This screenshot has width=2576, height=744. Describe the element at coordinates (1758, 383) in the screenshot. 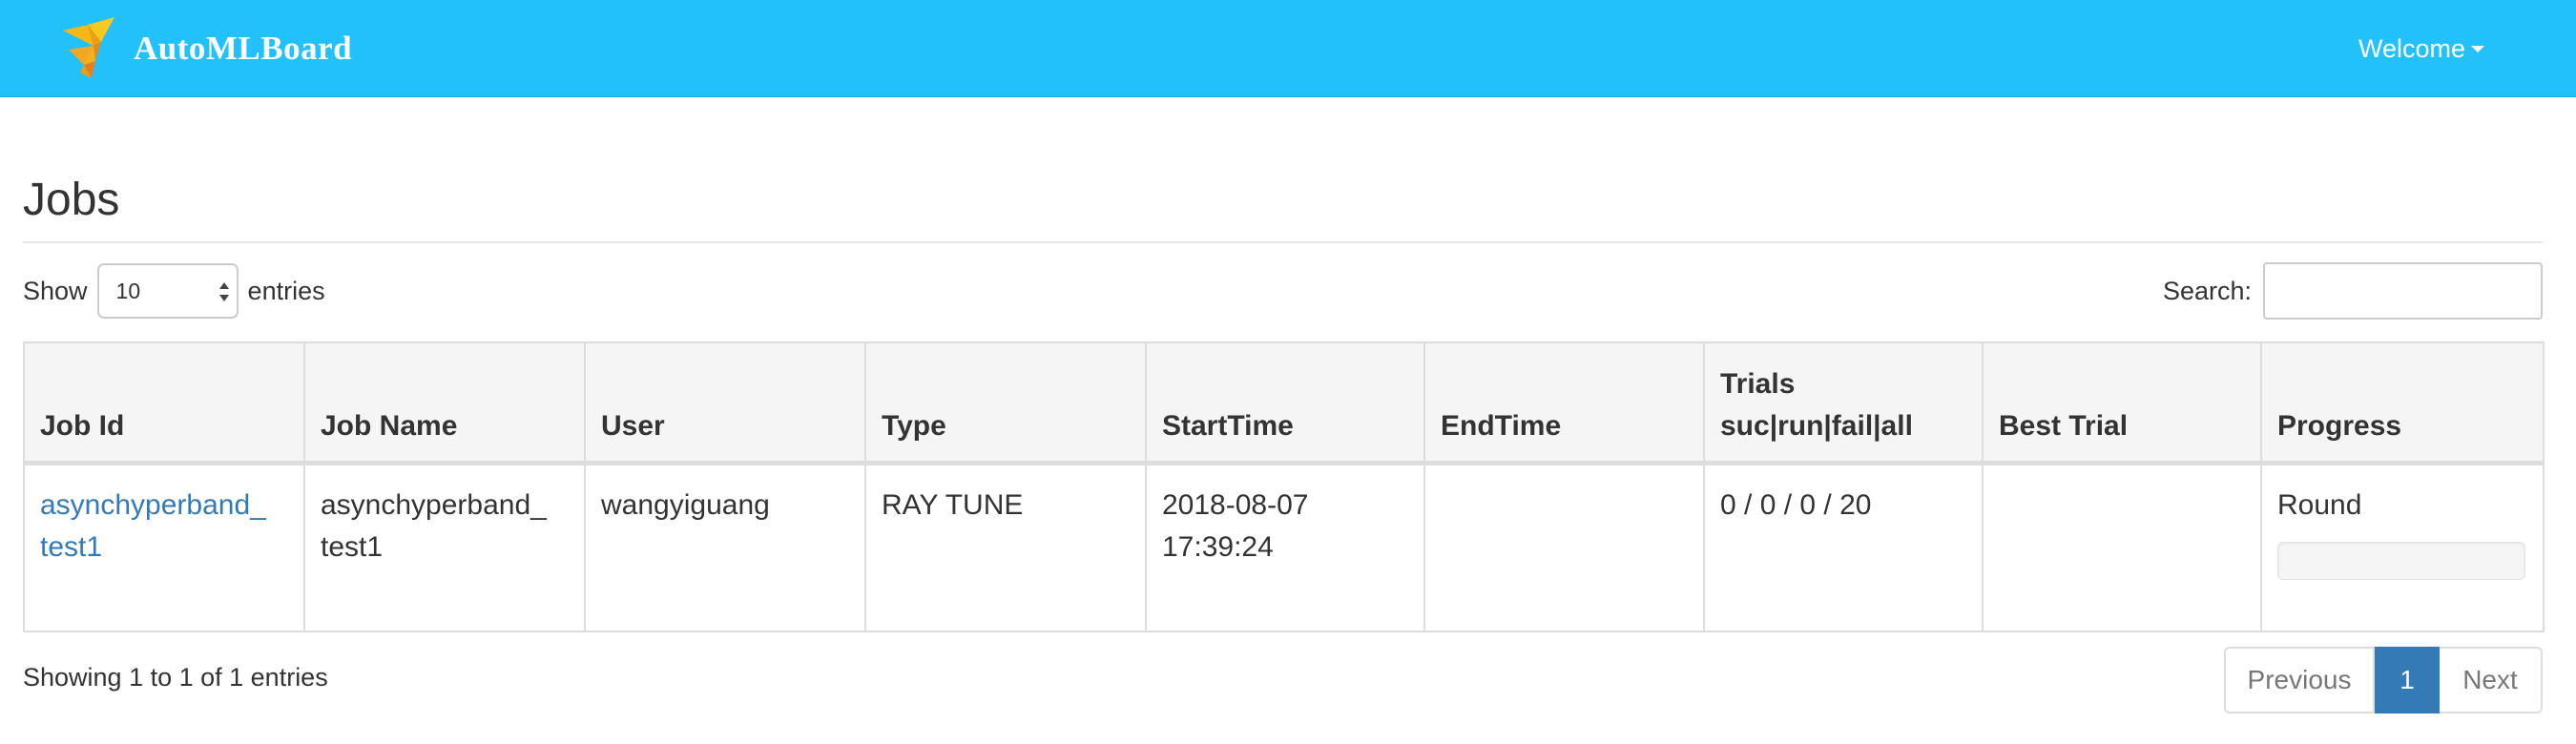

I see `trials-header-line1: Trials` at that location.